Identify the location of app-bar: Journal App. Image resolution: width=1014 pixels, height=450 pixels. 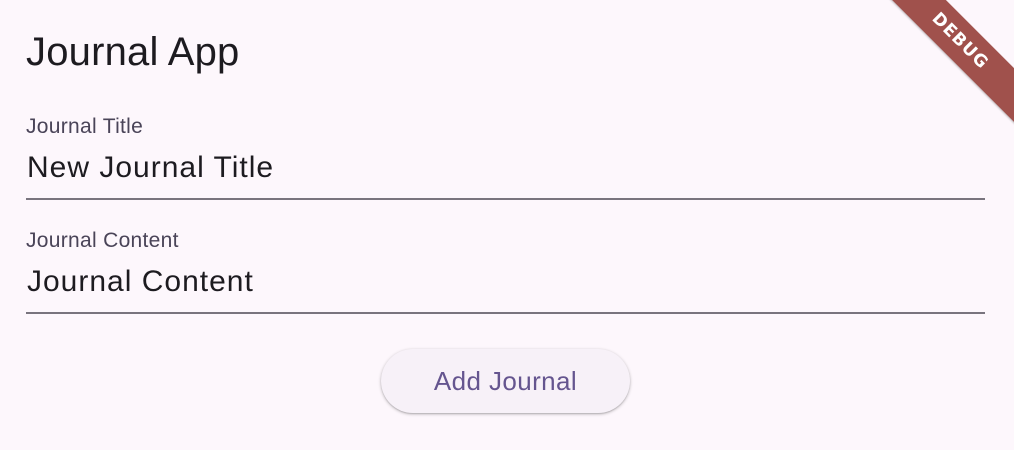
(132, 52).